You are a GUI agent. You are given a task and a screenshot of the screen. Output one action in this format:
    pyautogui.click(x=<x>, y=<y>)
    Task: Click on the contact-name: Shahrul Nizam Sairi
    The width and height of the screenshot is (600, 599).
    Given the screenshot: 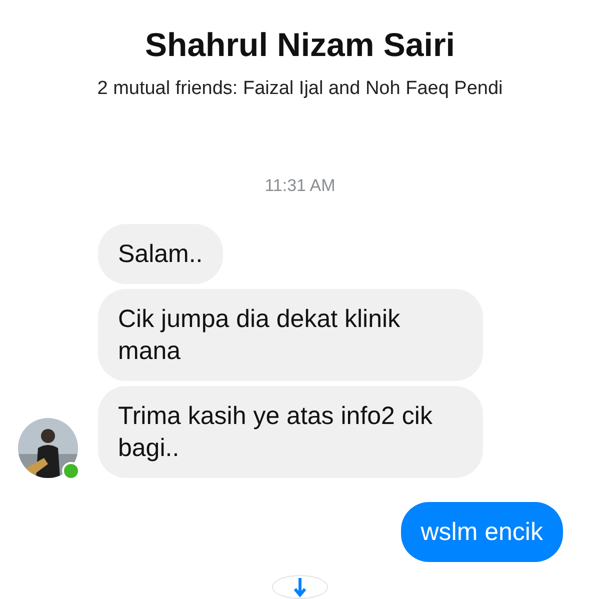 What is the action you would take?
    pyautogui.click(x=300, y=45)
    